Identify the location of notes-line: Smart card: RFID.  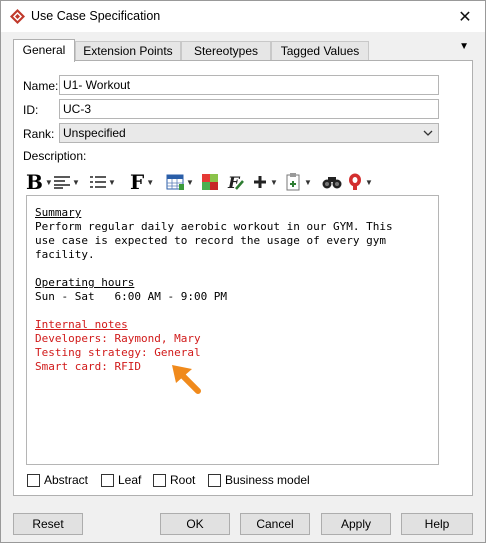
(88, 366).